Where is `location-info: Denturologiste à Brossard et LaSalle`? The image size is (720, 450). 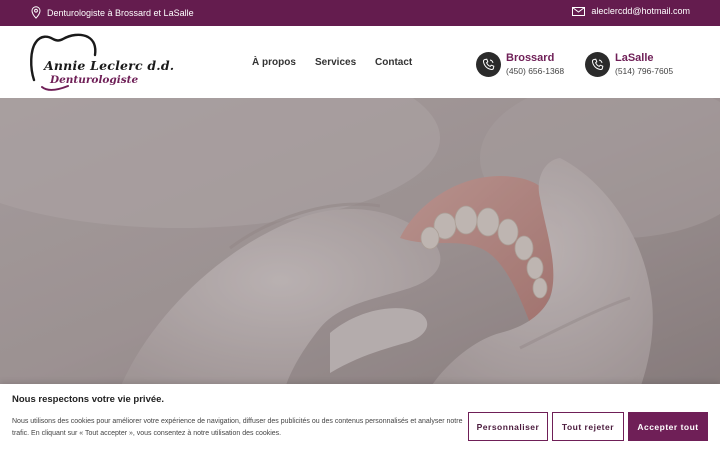 location-info: Denturologiste à Brossard et LaSalle is located at coordinates (112, 12).